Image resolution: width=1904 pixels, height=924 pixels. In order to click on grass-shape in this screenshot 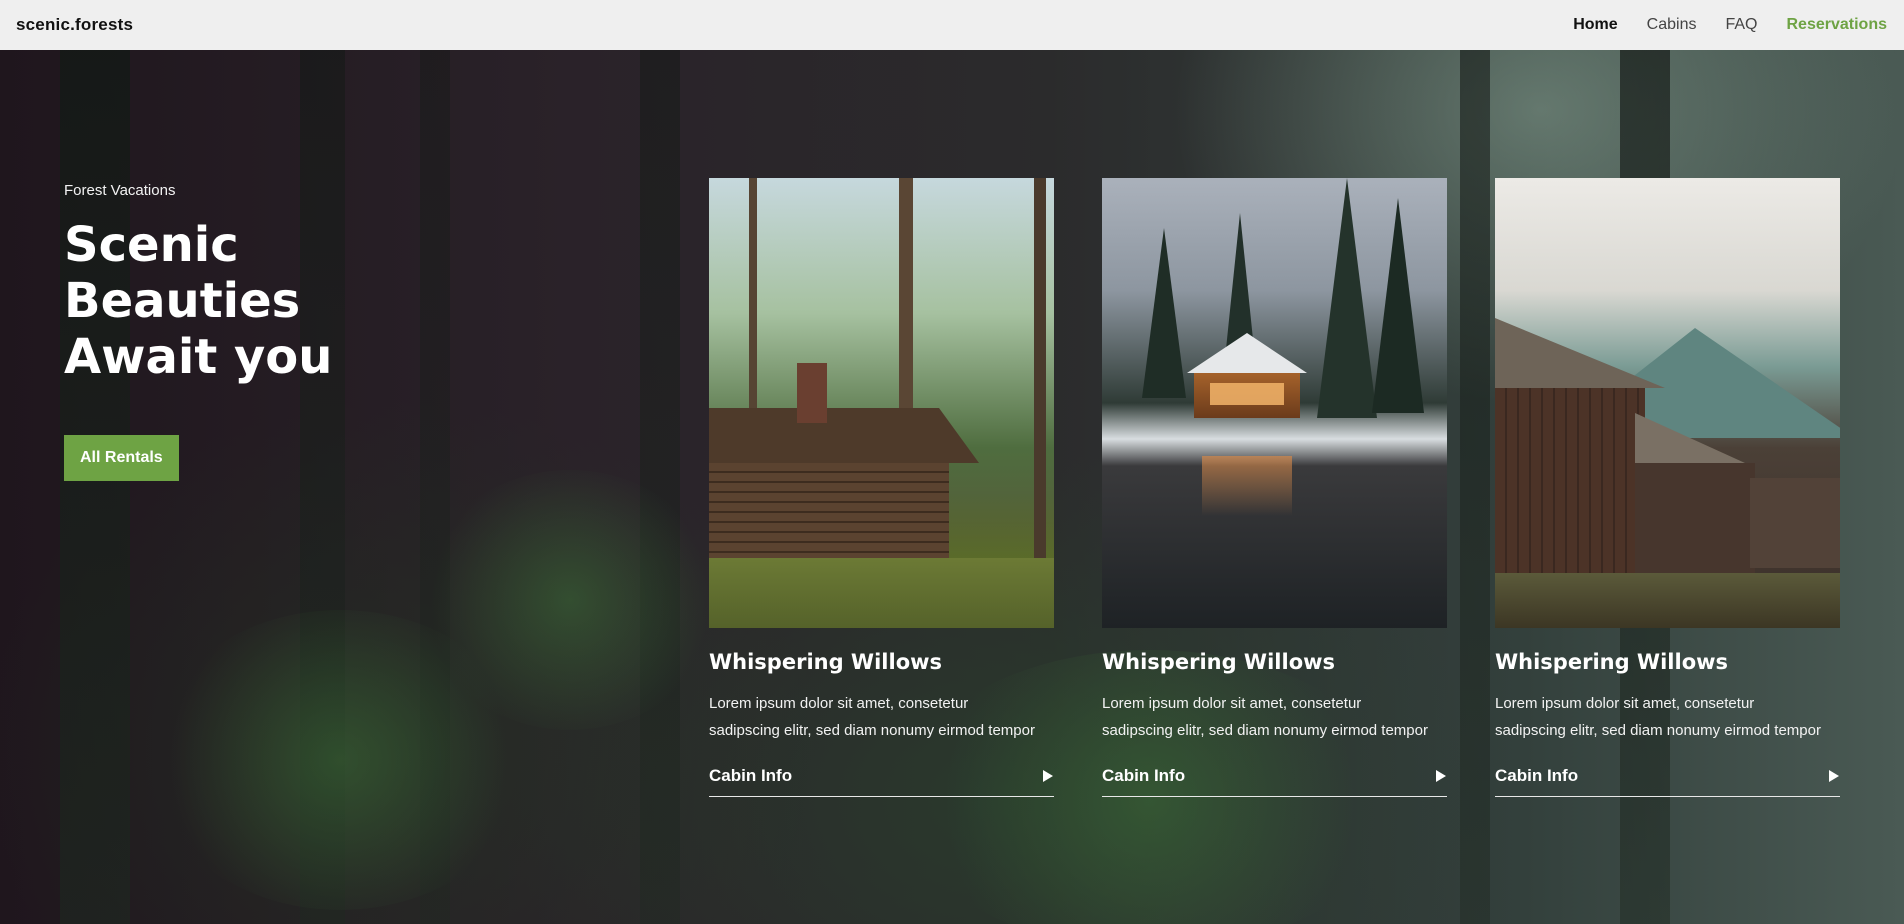, I will do `click(881, 593)`.